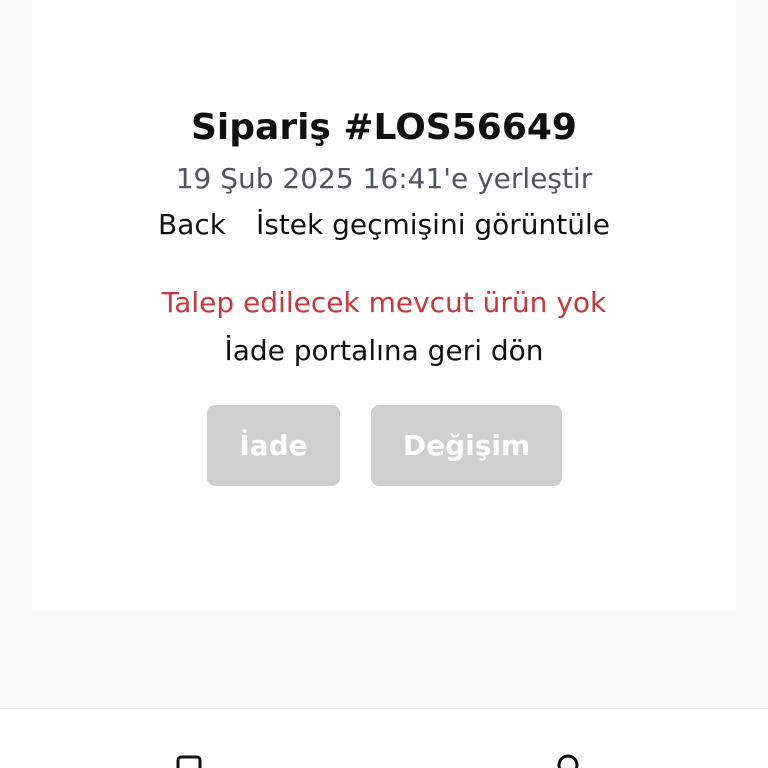  Describe the element at coordinates (273, 445) in the screenshot. I see `return-button: İade` at that location.